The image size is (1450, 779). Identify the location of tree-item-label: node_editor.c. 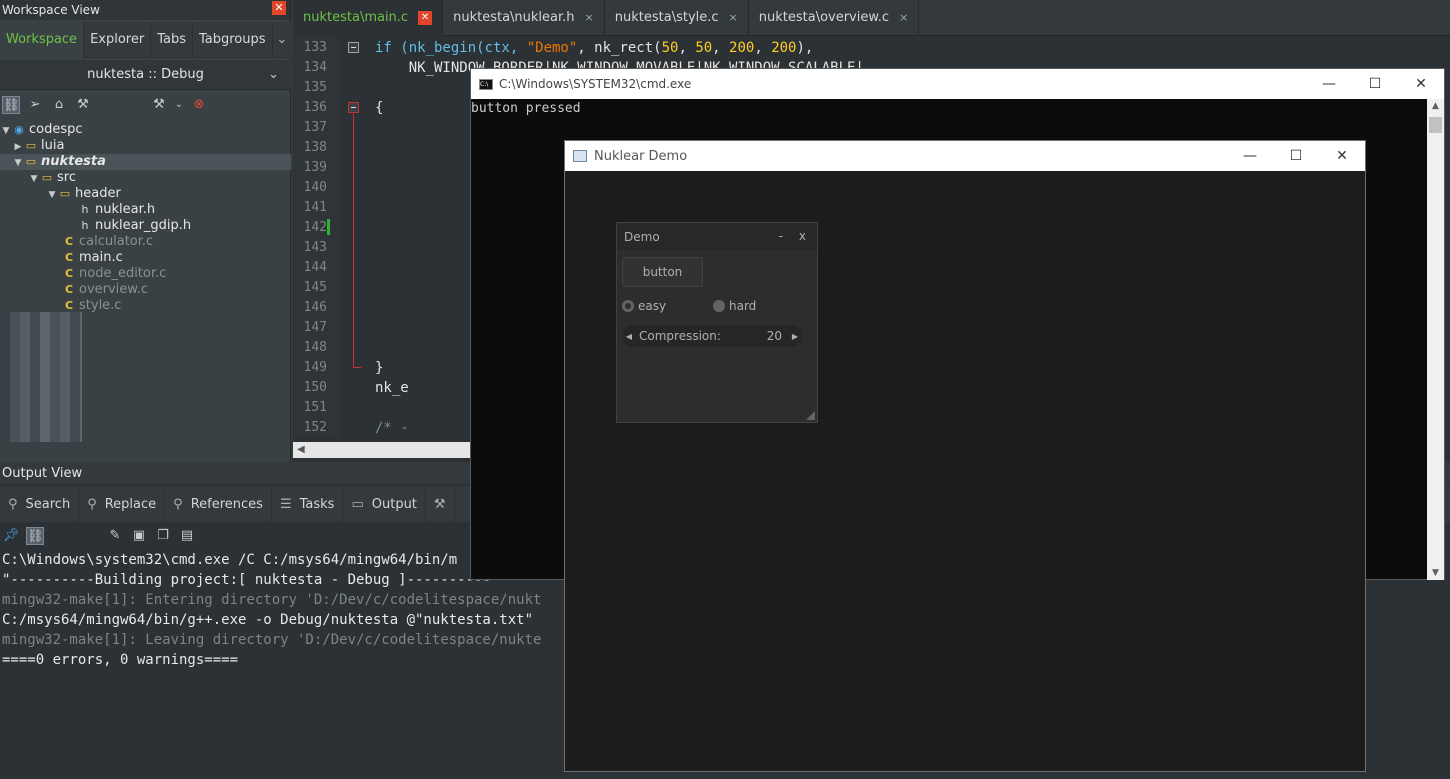
(123, 273).